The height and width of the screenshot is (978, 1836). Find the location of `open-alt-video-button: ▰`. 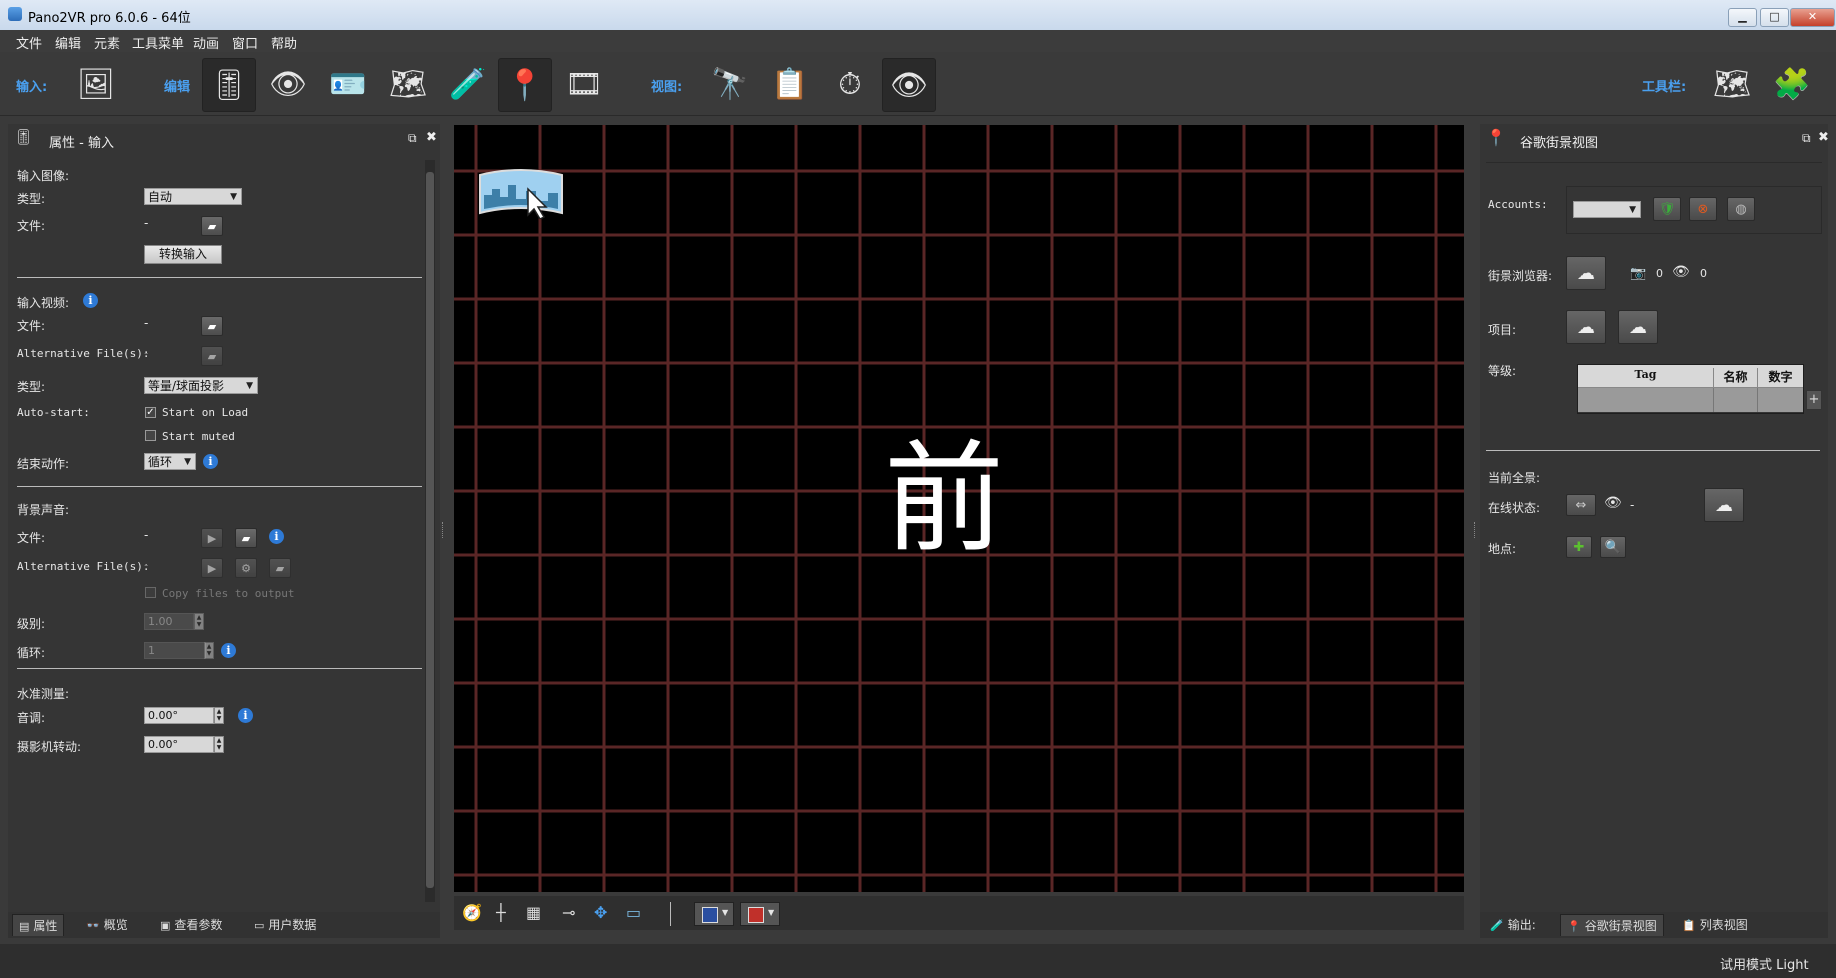

open-alt-video-button: ▰ is located at coordinates (212, 356).